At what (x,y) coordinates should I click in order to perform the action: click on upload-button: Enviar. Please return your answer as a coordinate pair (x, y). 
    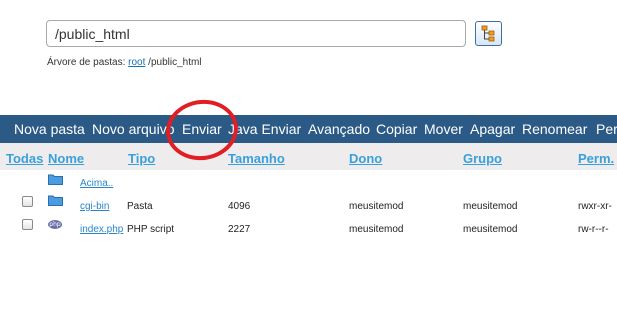
    Looking at the image, I should click on (202, 129).